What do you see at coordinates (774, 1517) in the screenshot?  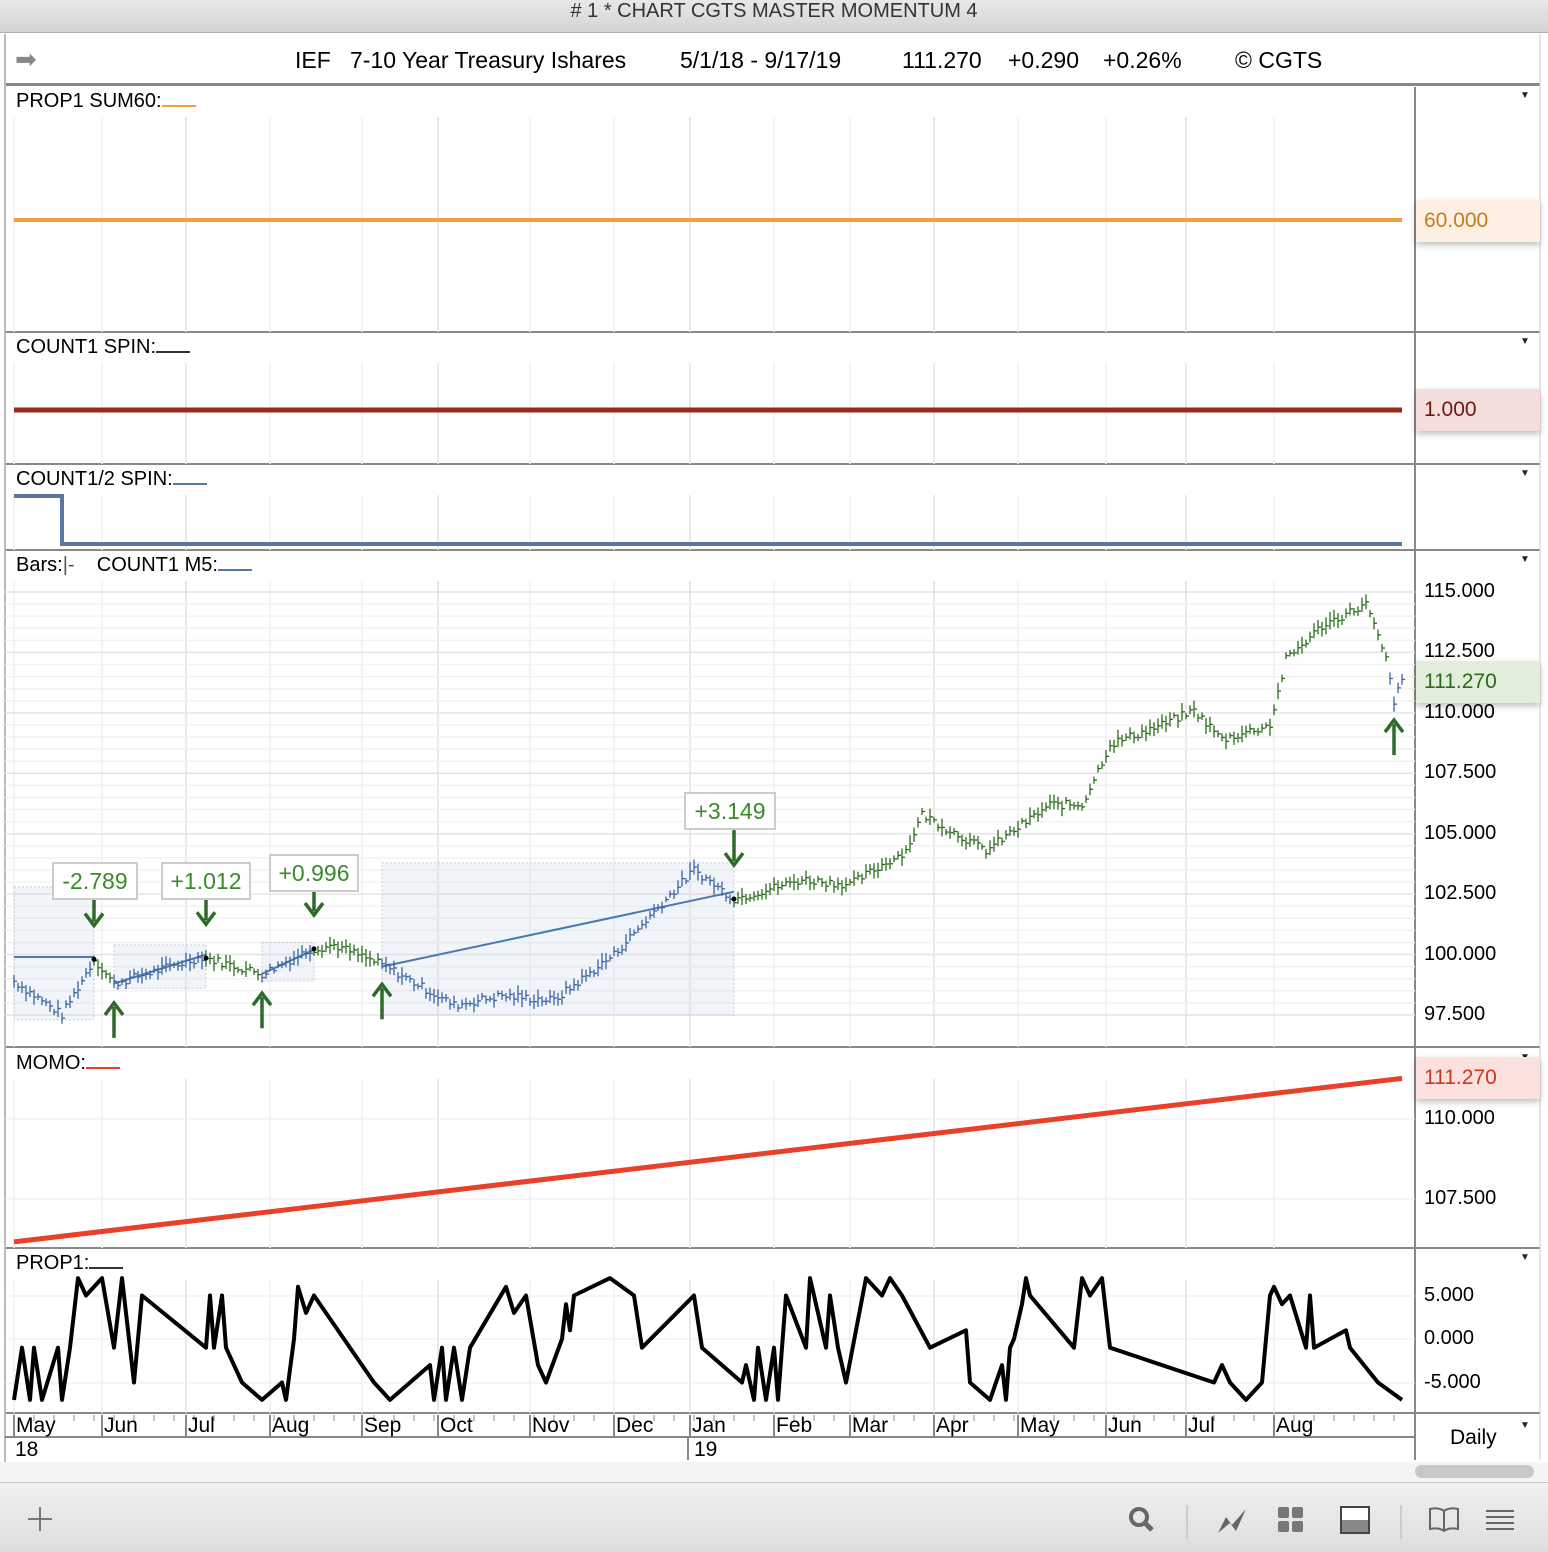 I see `bottom-toolbar` at bounding box center [774, 1517].